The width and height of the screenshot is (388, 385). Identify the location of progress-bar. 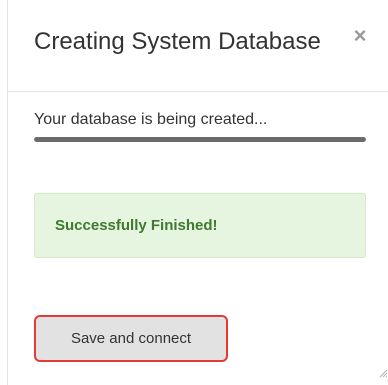
(200, 139).